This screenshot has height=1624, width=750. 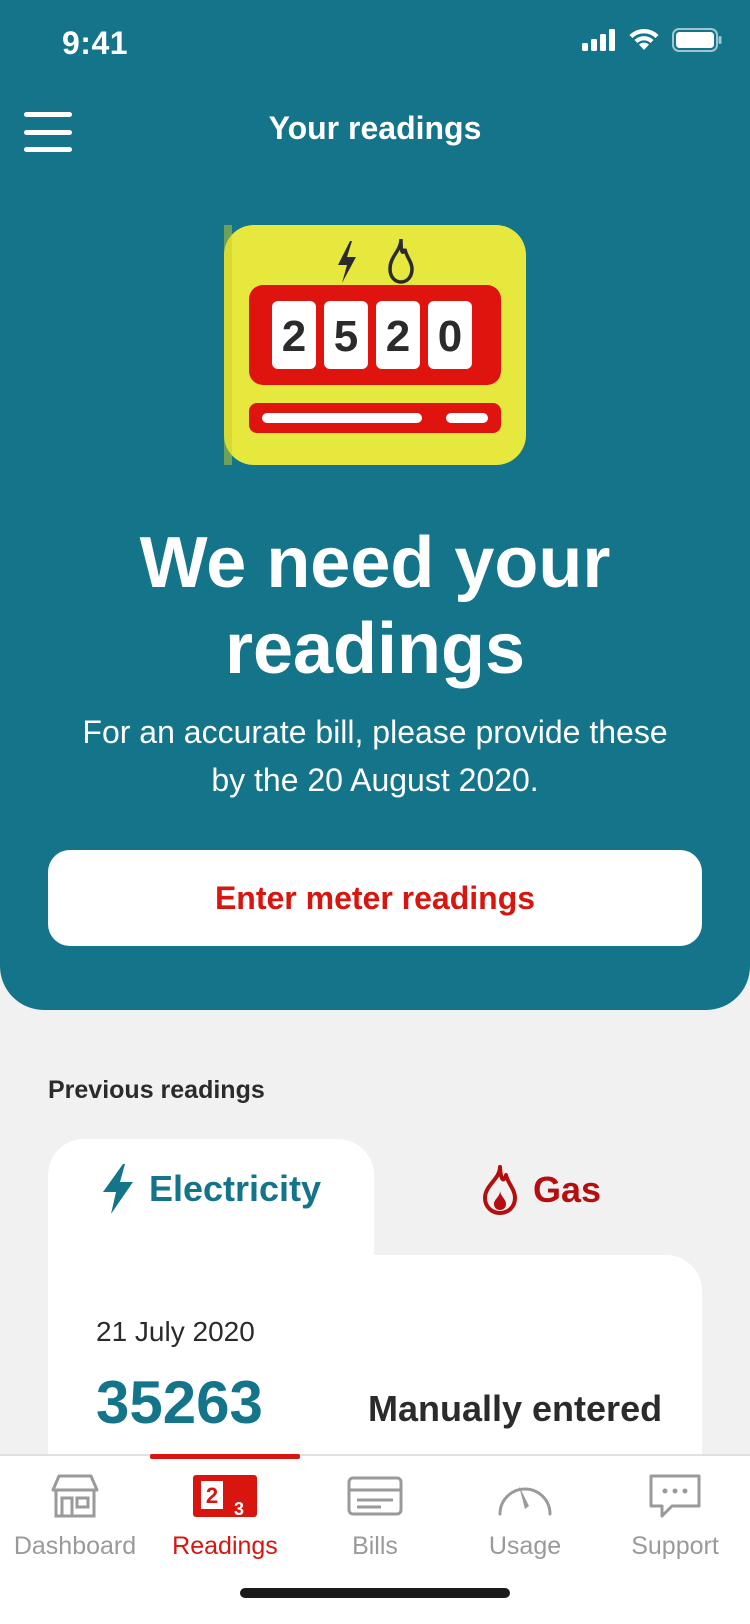 What do you see at coordinates (75, 1496) in the screenshot?
I see `house-icon` at bounding box center [75, 1496].